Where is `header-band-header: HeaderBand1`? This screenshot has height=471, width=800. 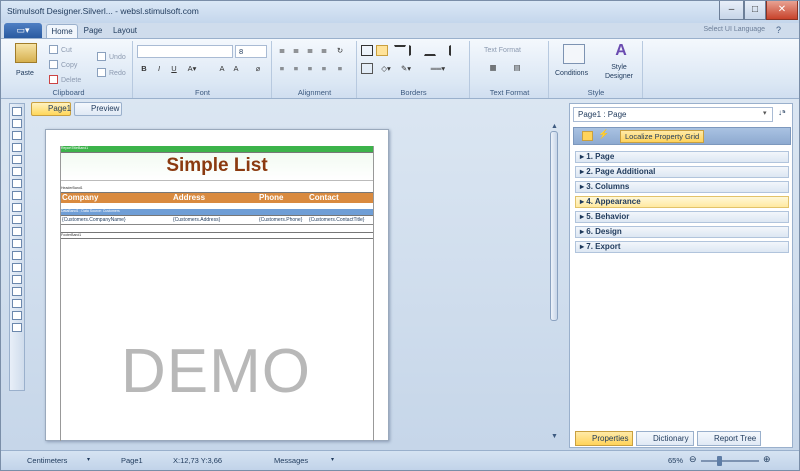
header-band-header: HeaderBand1 is located at coordinates (217, 189).